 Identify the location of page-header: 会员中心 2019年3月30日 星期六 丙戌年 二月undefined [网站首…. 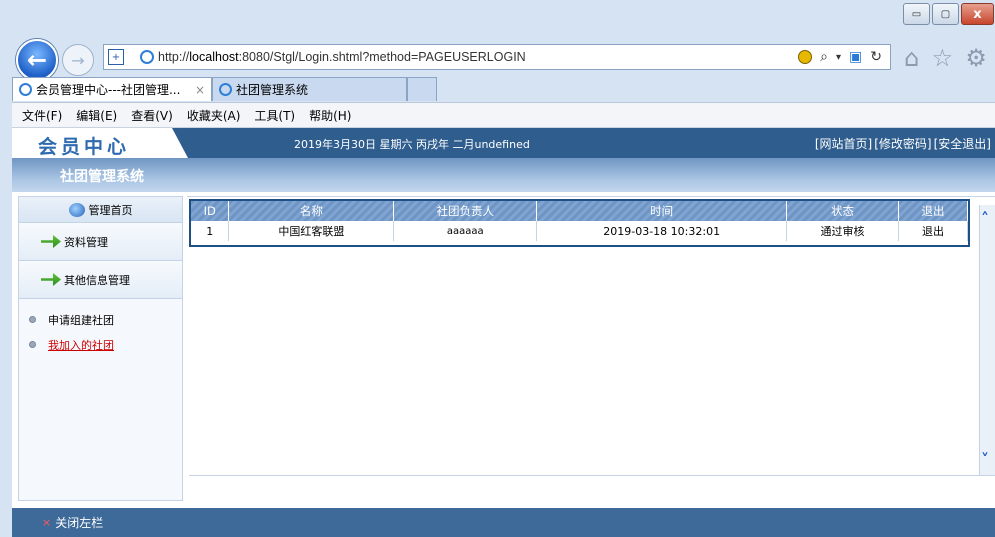
(503, 143).